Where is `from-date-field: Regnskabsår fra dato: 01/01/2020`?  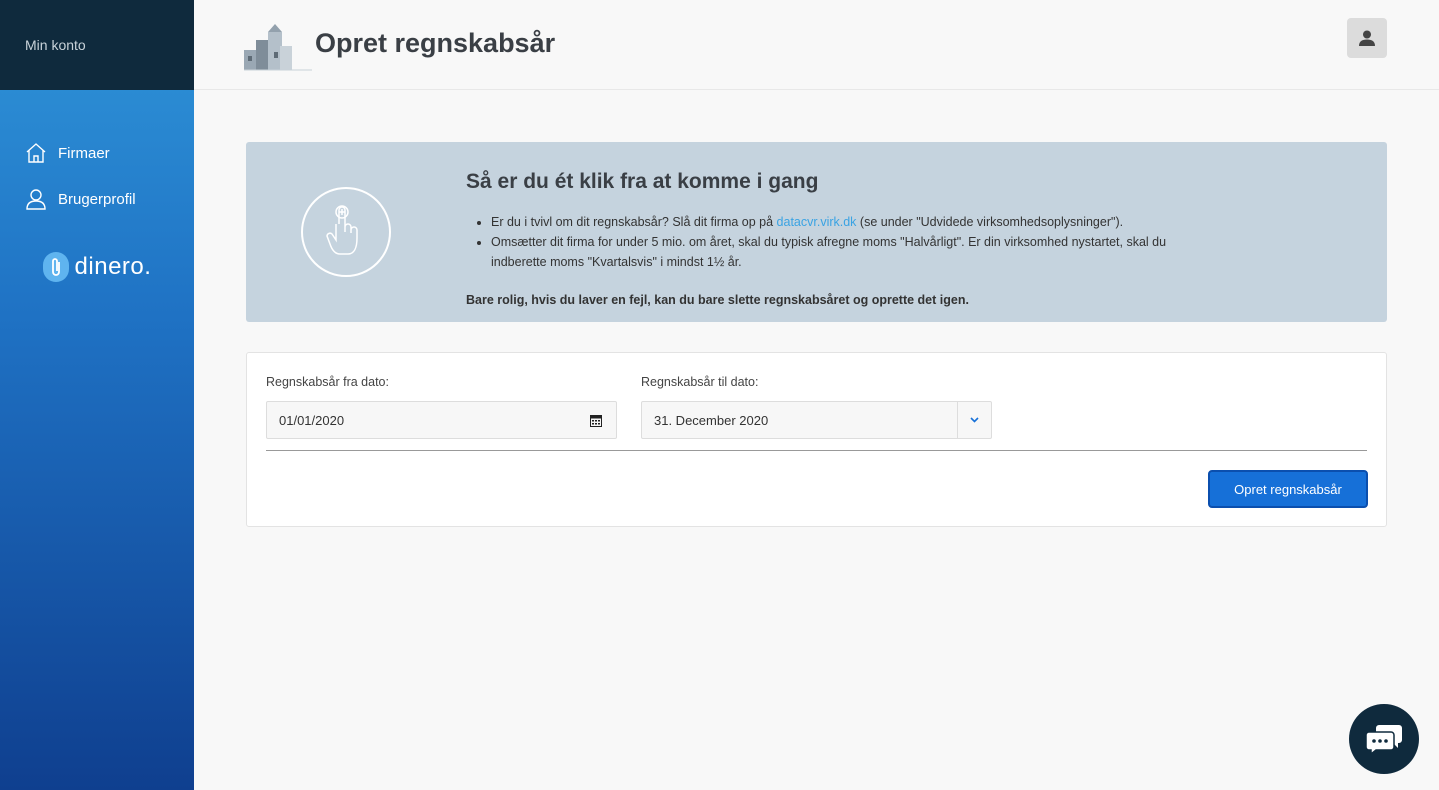
from-date-field: Regnskabsår fra dato: 01/01/2020 is located at coordinates (441, 407).